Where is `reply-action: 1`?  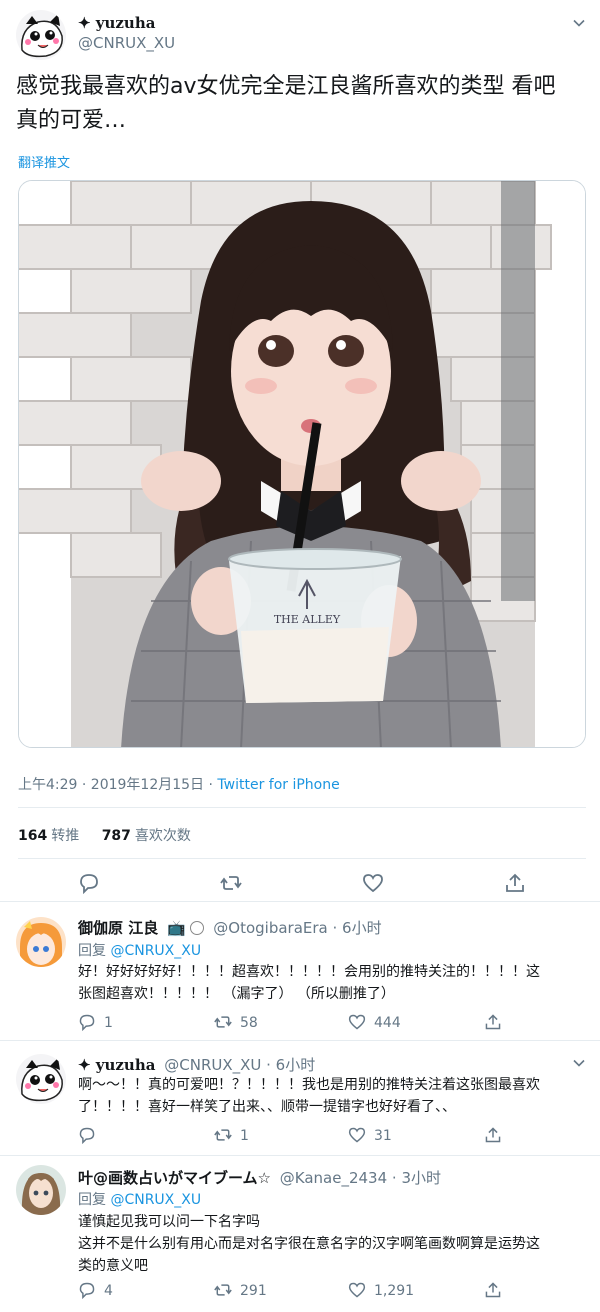 reply-action: 1 is located at coordinates (95, 1022).